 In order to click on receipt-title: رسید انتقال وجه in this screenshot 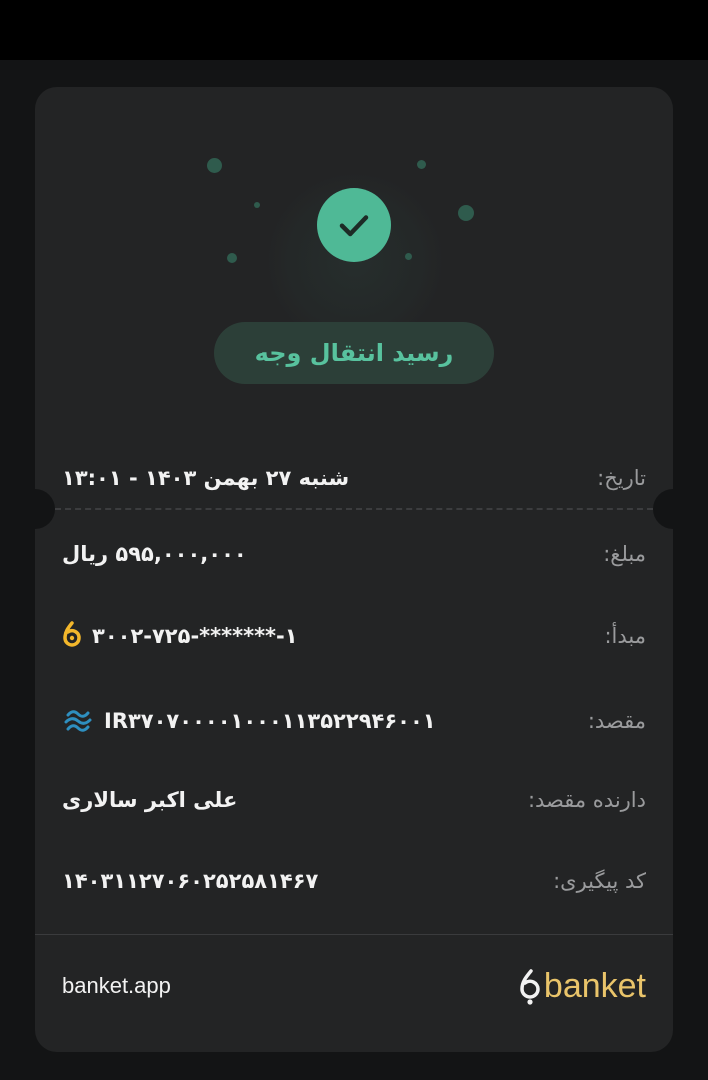, I will do `click(354, 353)`.